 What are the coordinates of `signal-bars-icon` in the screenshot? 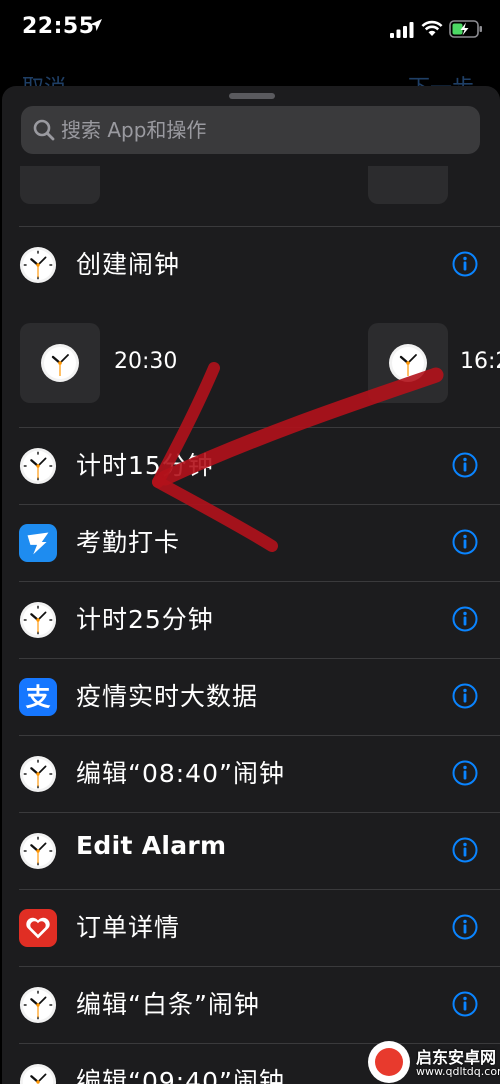 It's located at (402, 30).